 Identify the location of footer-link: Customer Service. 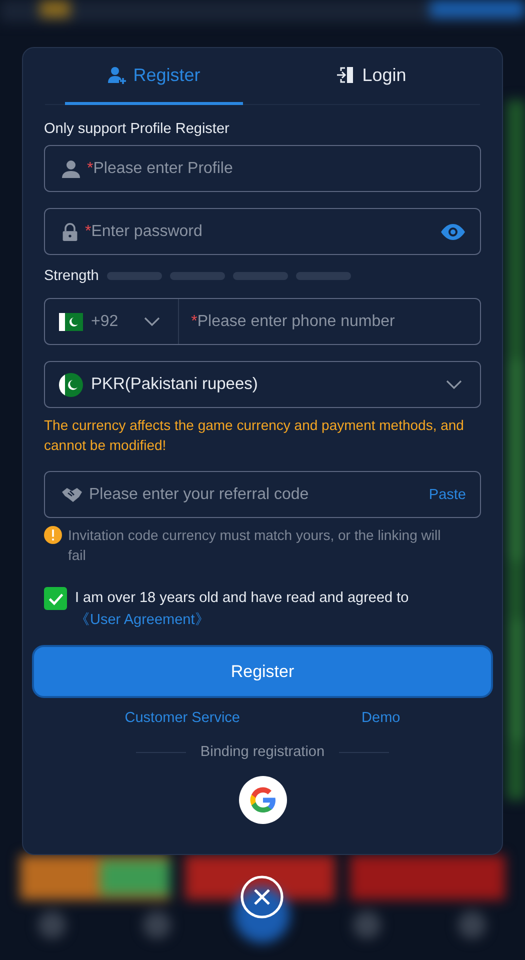
(182, 718).